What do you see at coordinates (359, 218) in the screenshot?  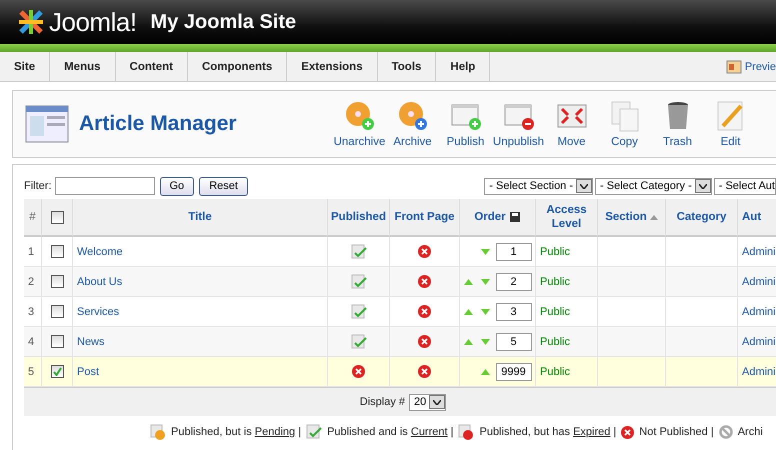 I see `column-header: Published` at bounding box center [359, 218].